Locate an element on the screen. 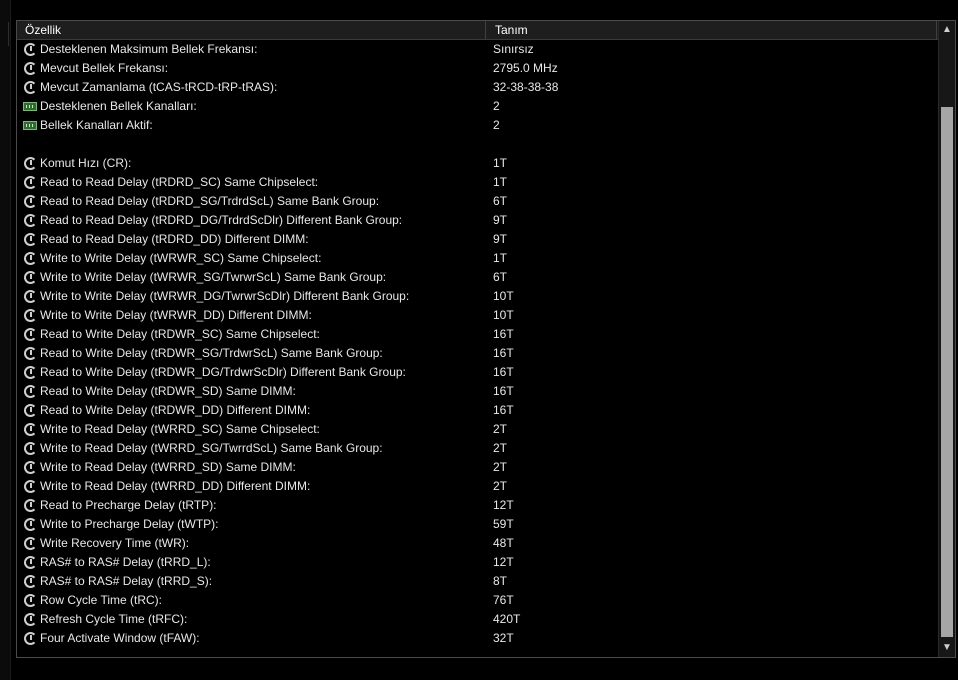 This screenshot has height=680, width=958. table-row: Four Activate Window (tFAW): 32T is located at coordinates (478, 638).